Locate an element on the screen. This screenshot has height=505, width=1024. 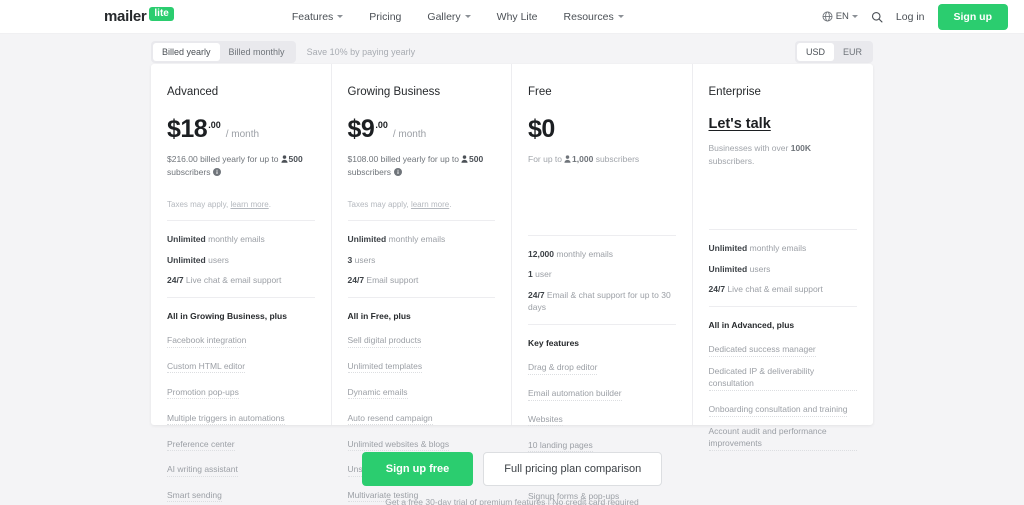
billing-period-toggle: Billed yearly Billed monthly is located at coordinates (223, 52).